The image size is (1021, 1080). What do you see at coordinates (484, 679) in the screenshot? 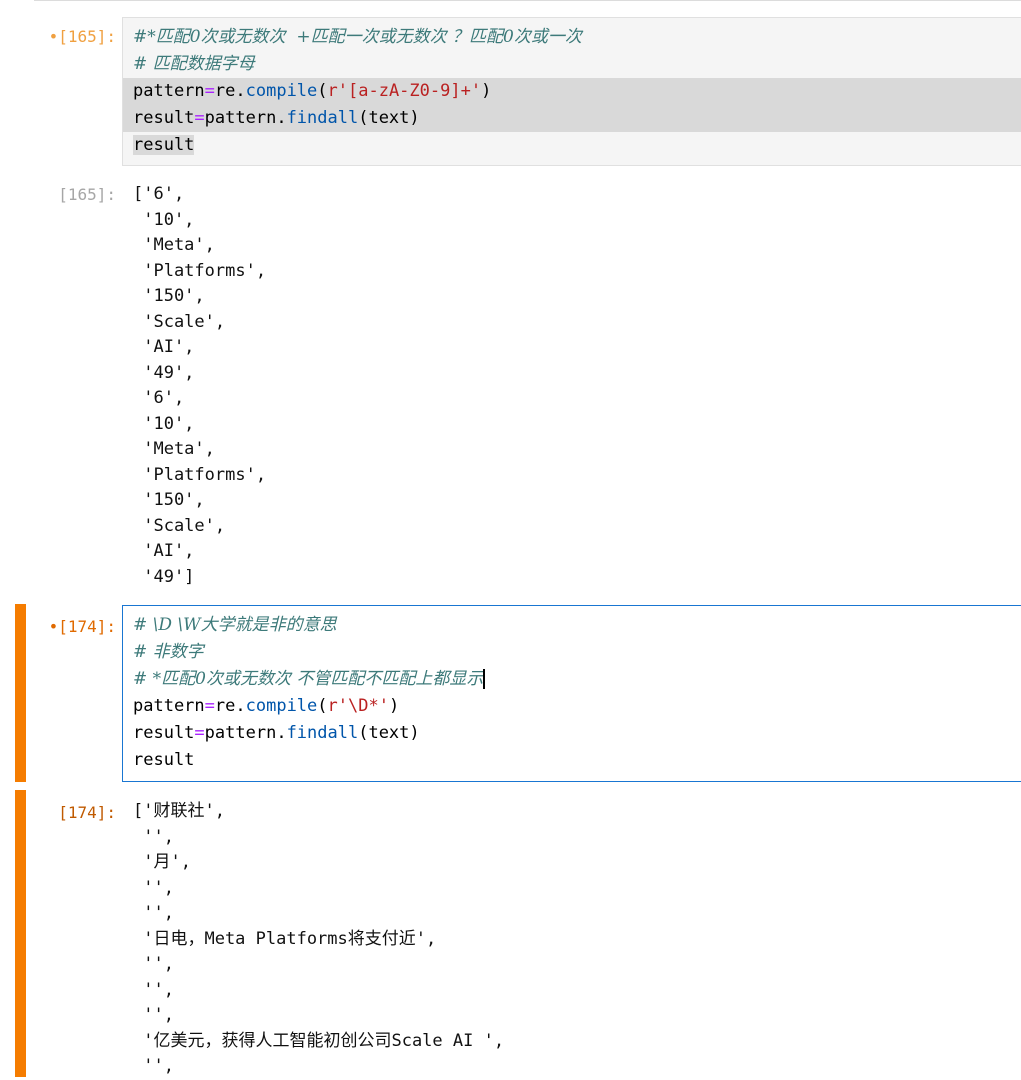
I see `text-cursor` at bounding box center [484, 679].